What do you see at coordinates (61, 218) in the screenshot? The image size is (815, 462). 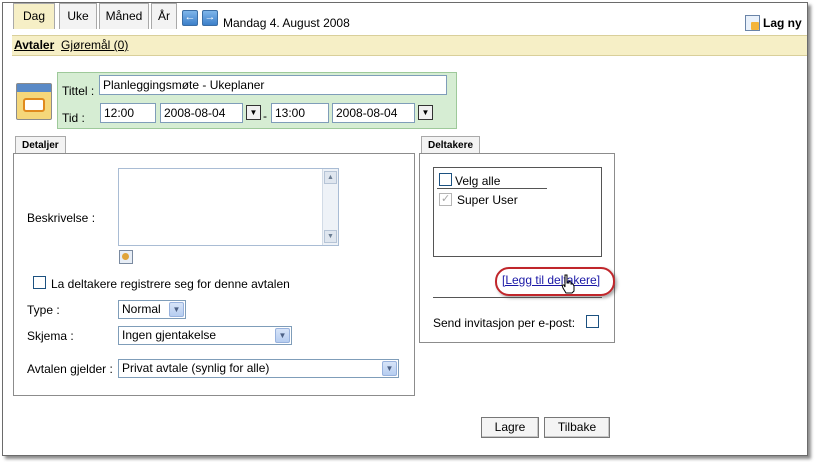 I see `description-label: Beskrivelse :` at bounding box center [61, 218].